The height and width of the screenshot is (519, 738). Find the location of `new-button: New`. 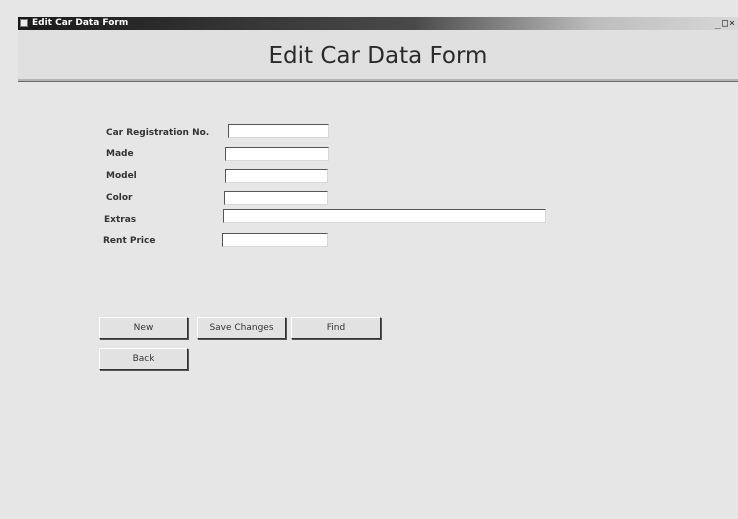

new-button: New is located at coordinates (143, 328).